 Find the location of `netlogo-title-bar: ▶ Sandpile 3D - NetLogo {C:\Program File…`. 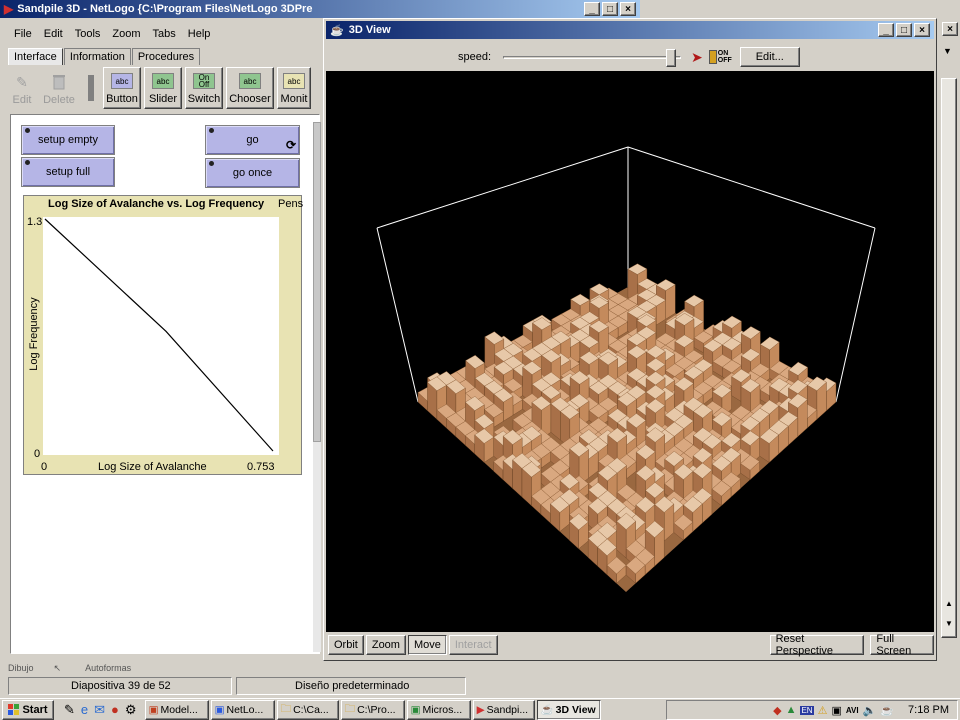

netlogo-title-bar: ▶ Sandpile 3D - NetLogo {C:\Program File… is located at coordinates (320, 9).